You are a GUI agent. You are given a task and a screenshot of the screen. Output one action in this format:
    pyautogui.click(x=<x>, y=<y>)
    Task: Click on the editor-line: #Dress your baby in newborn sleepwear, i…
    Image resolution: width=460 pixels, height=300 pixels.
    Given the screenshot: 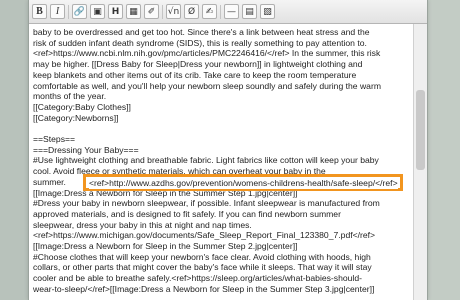 What is the action you would take?
    pyautogui.click(x=206, y=203)
    